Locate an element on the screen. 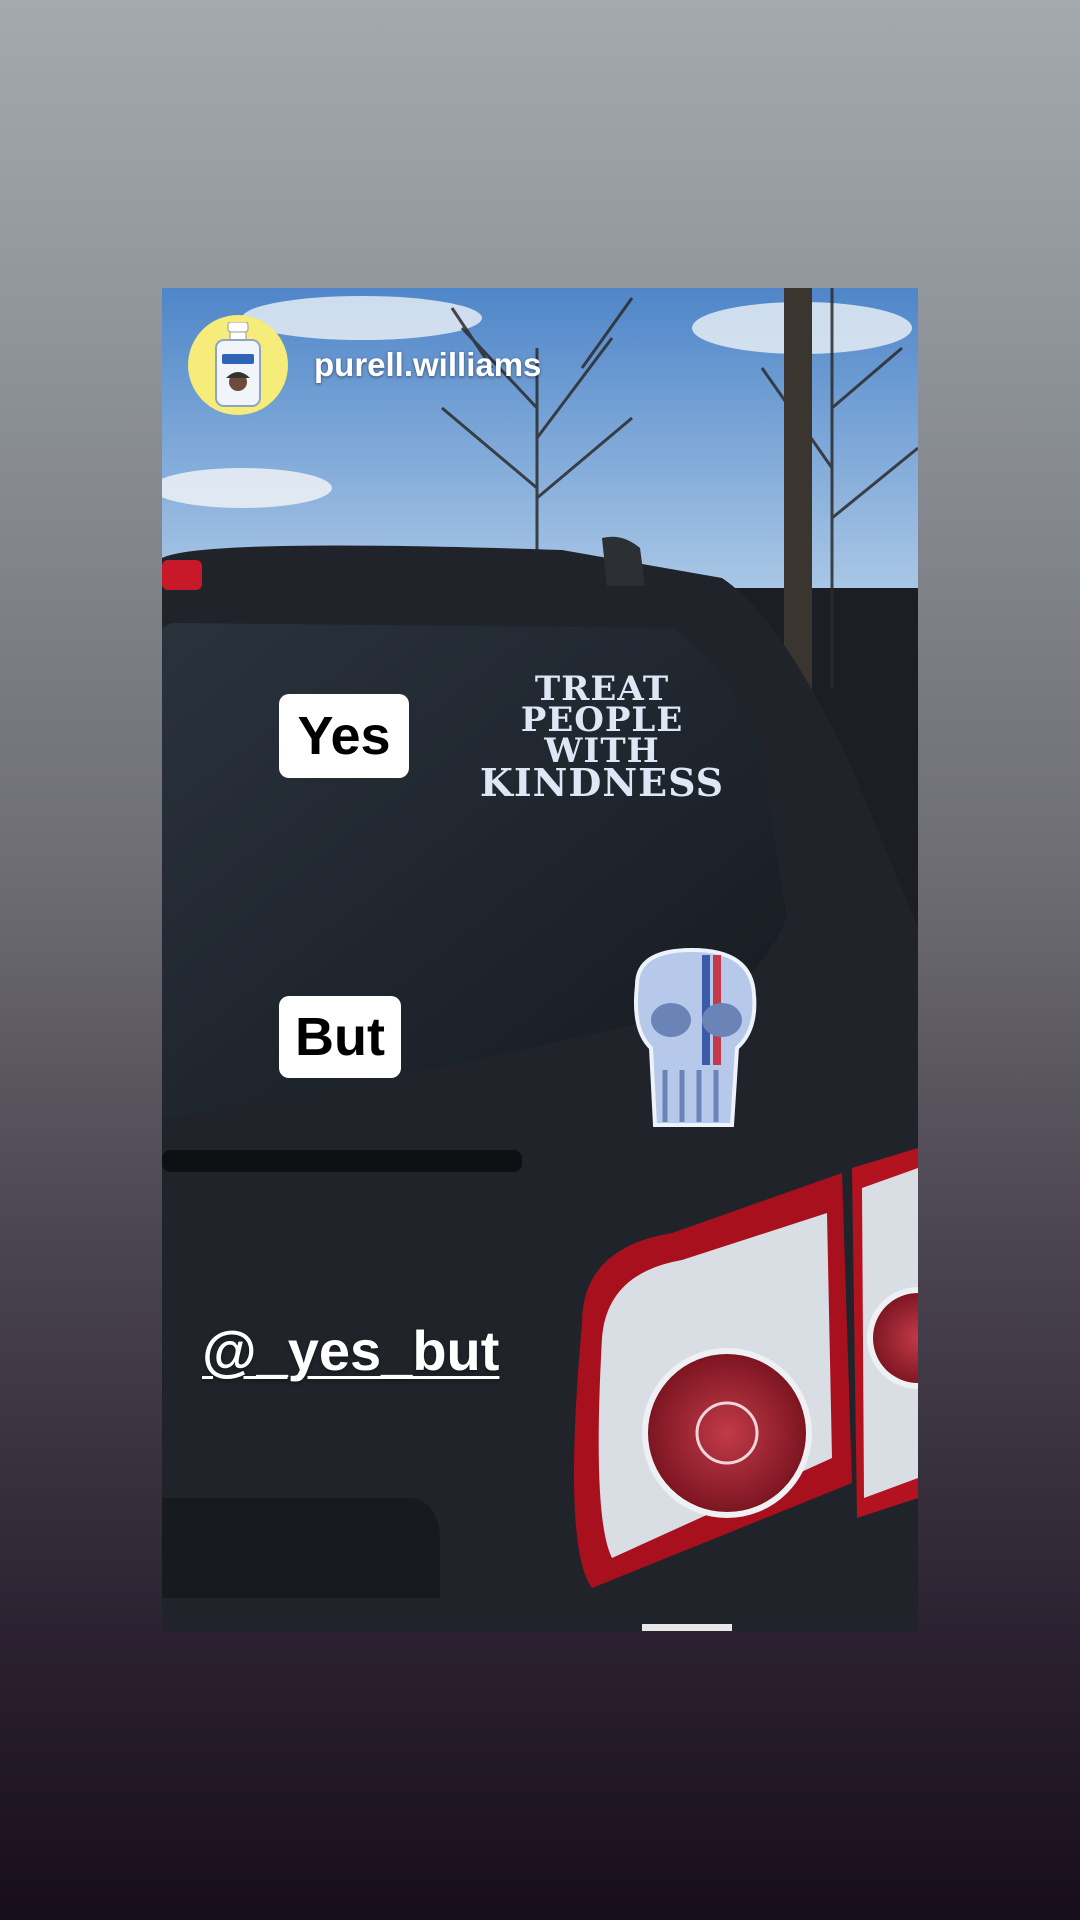 This screenshot has width=1080, height=1920. hand-sanitizer-bottle-icon is located at coordinates (238, 364).